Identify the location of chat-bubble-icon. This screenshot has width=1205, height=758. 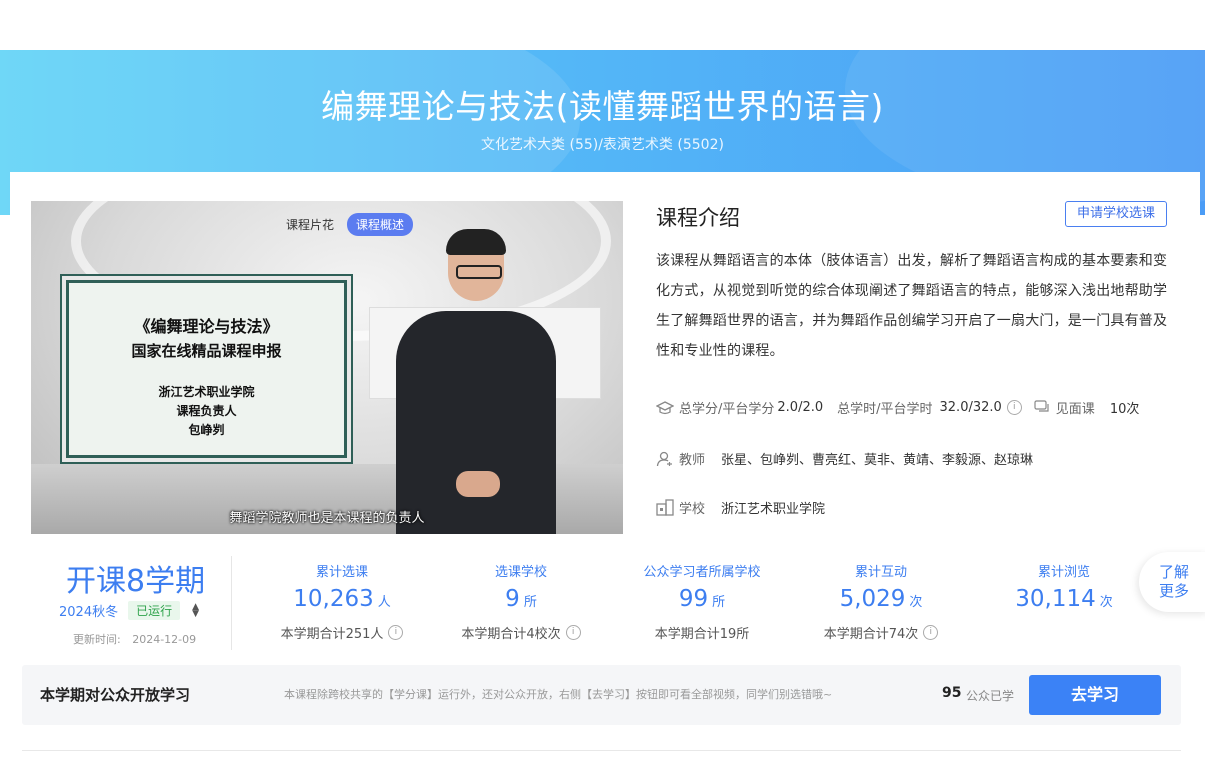
(1041, 406).